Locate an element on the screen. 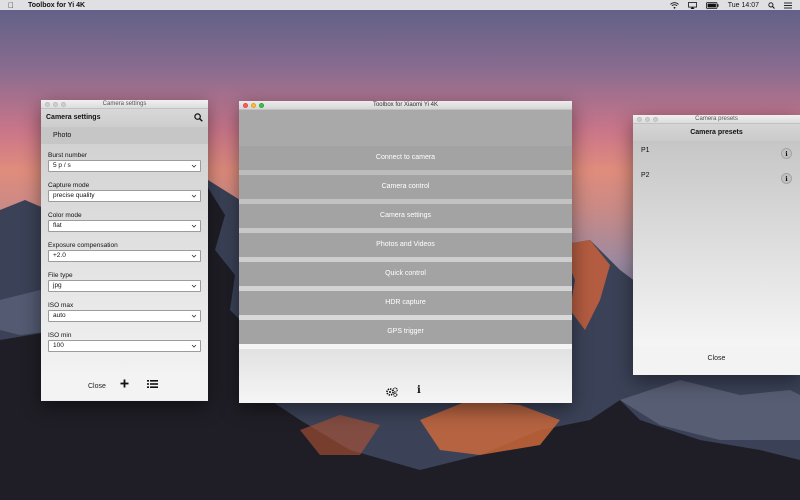 The image size is (800, 500). window-title: Camera presets is located at coordinates (716, 119).